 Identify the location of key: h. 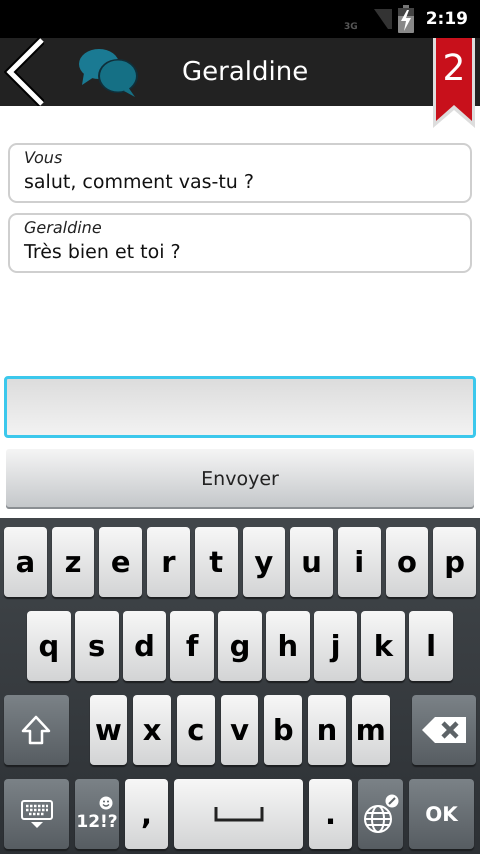
(288, 646).